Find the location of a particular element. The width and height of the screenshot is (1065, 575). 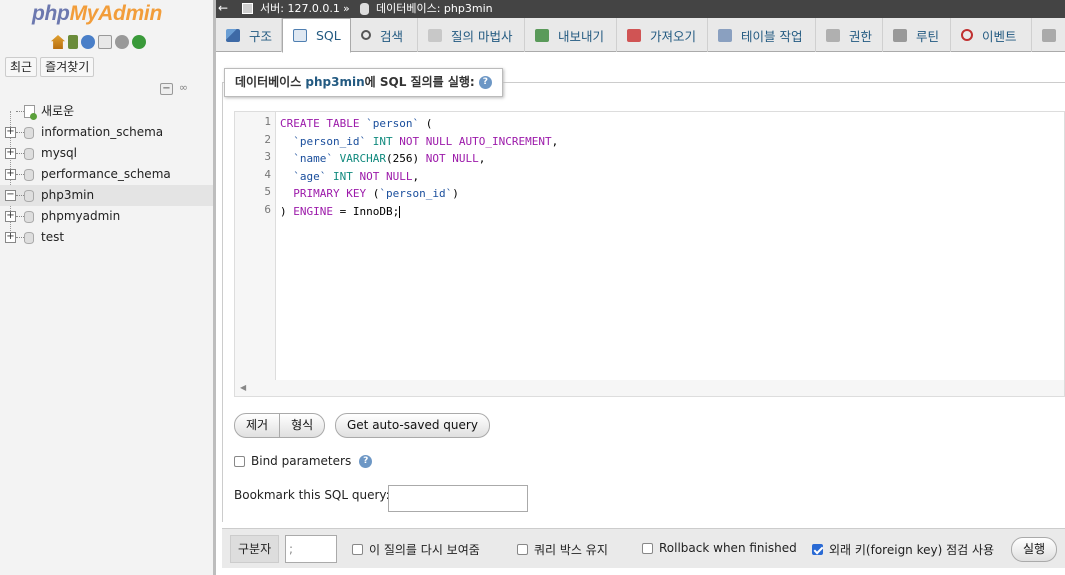

nav-recent-favorites: 최근 즐겨찾기 is located at coordinates (50, 67).